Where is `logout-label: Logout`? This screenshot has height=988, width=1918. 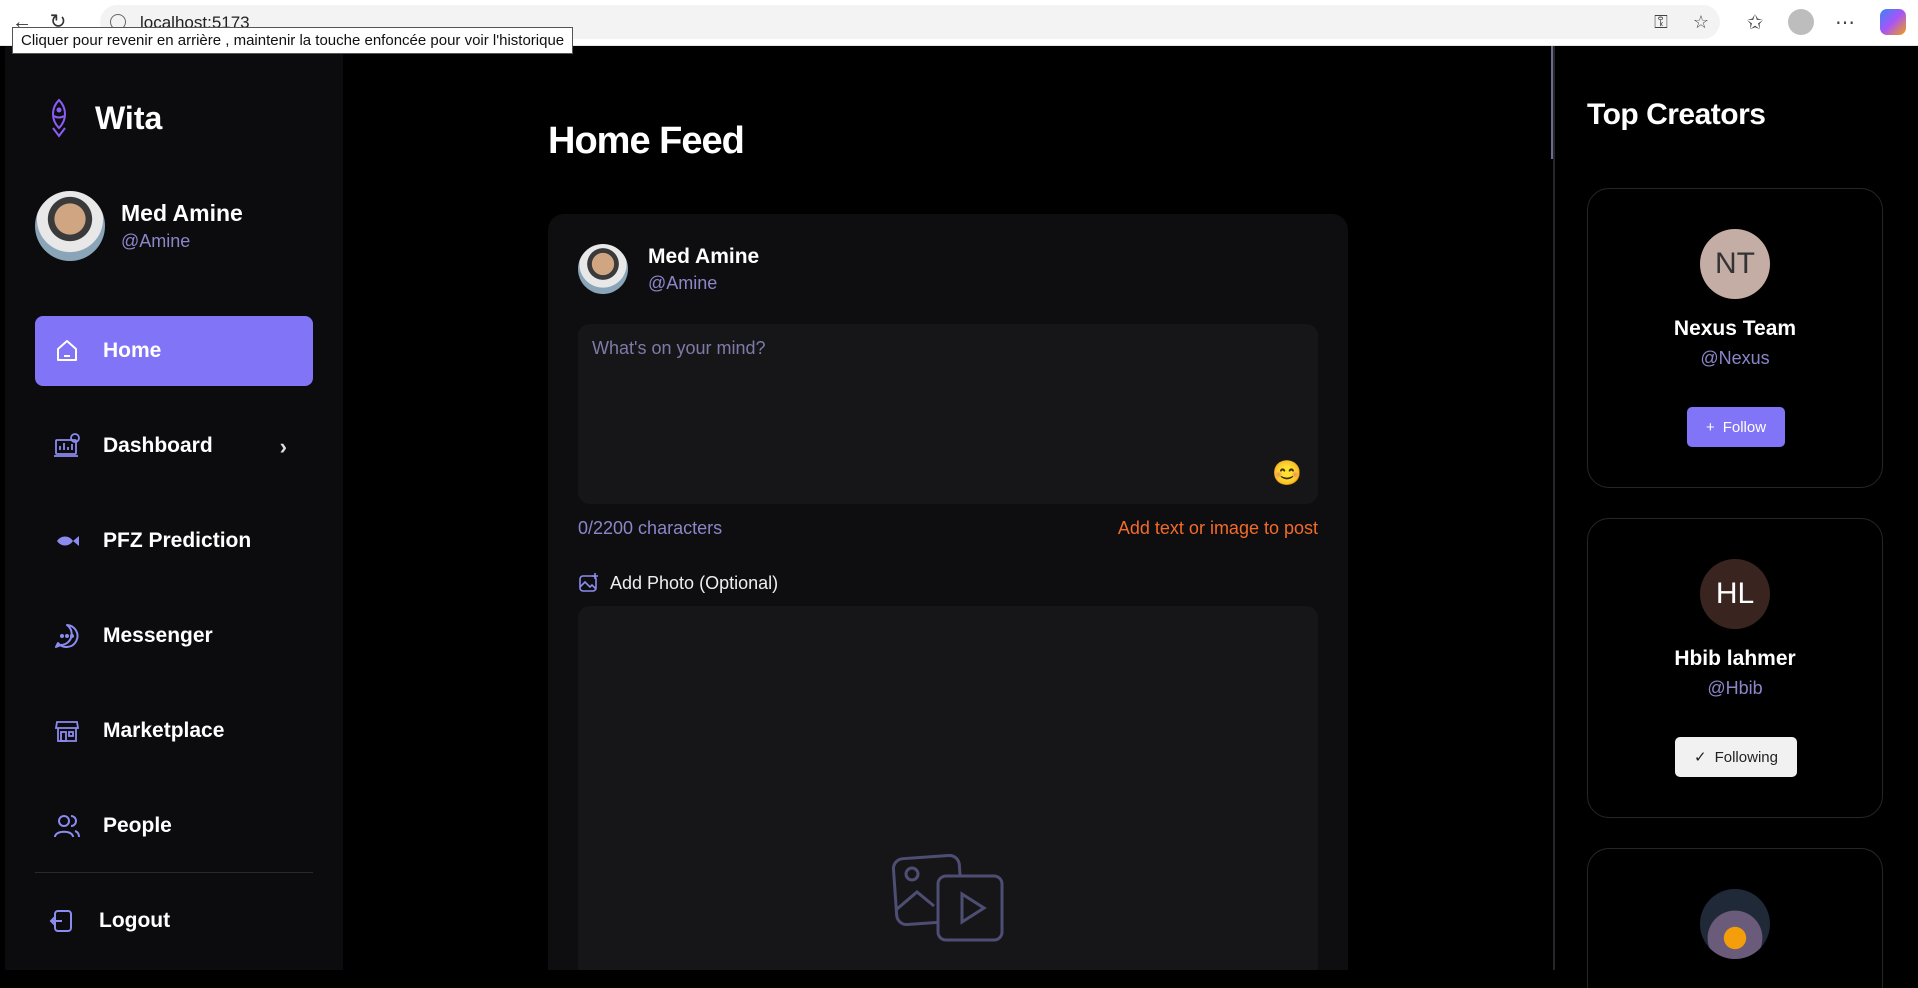 logout-label: Logout is located at coordinates (135, 920).